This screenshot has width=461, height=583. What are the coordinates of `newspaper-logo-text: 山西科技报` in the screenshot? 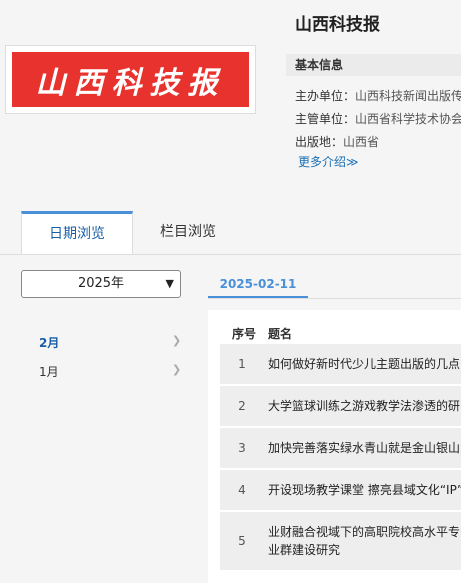 It's located at (130, 83).